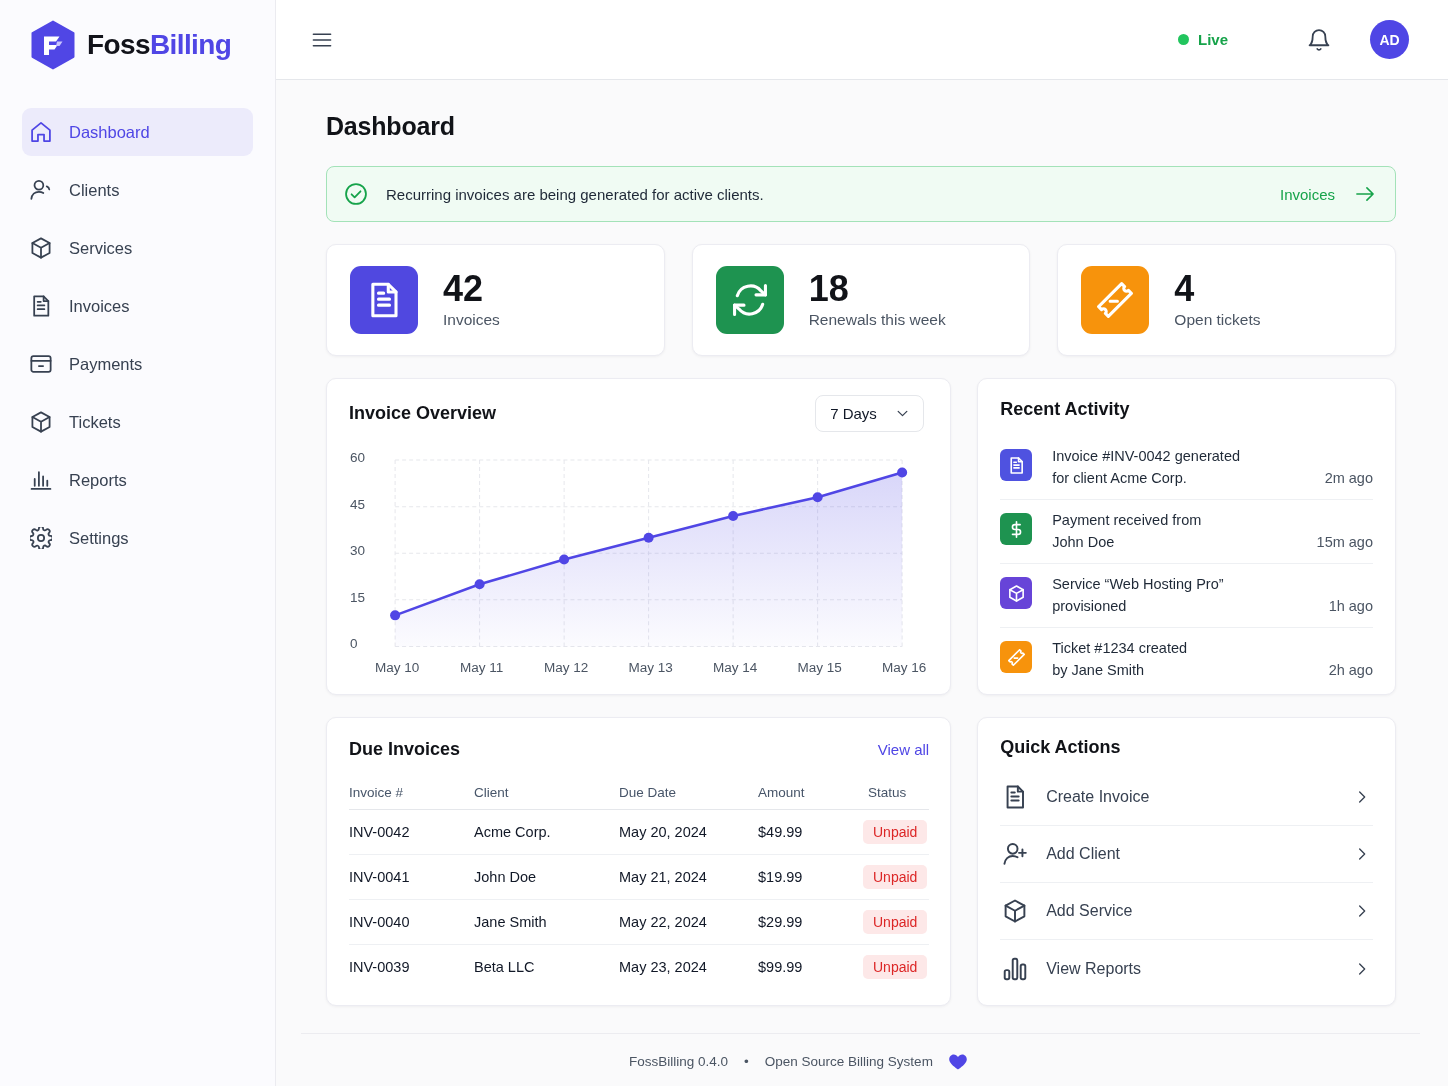 Image resolution: width=1448 pixels, height=1086 pixels. What do you see at coordinates (137, 306) in the screenshot?
I see `sidebar-item: Invoices` at bounding box center [137, 306].